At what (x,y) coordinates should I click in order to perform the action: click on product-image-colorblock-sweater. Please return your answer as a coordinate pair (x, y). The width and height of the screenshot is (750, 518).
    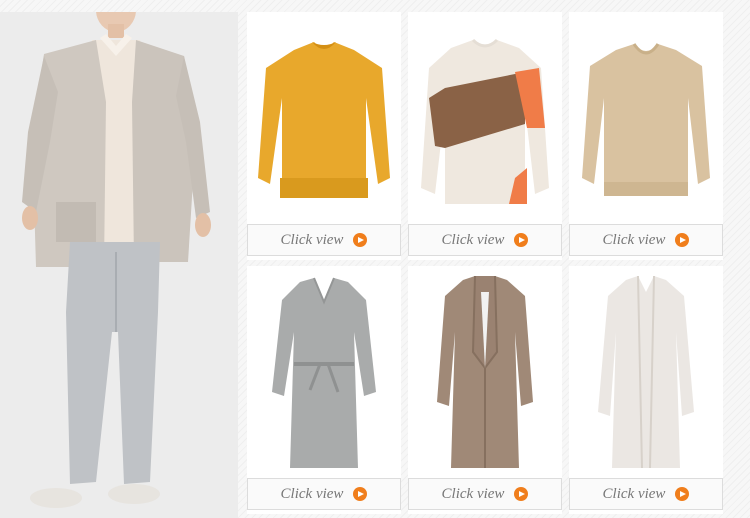
    Looking at the image, I should click on (485, 118).